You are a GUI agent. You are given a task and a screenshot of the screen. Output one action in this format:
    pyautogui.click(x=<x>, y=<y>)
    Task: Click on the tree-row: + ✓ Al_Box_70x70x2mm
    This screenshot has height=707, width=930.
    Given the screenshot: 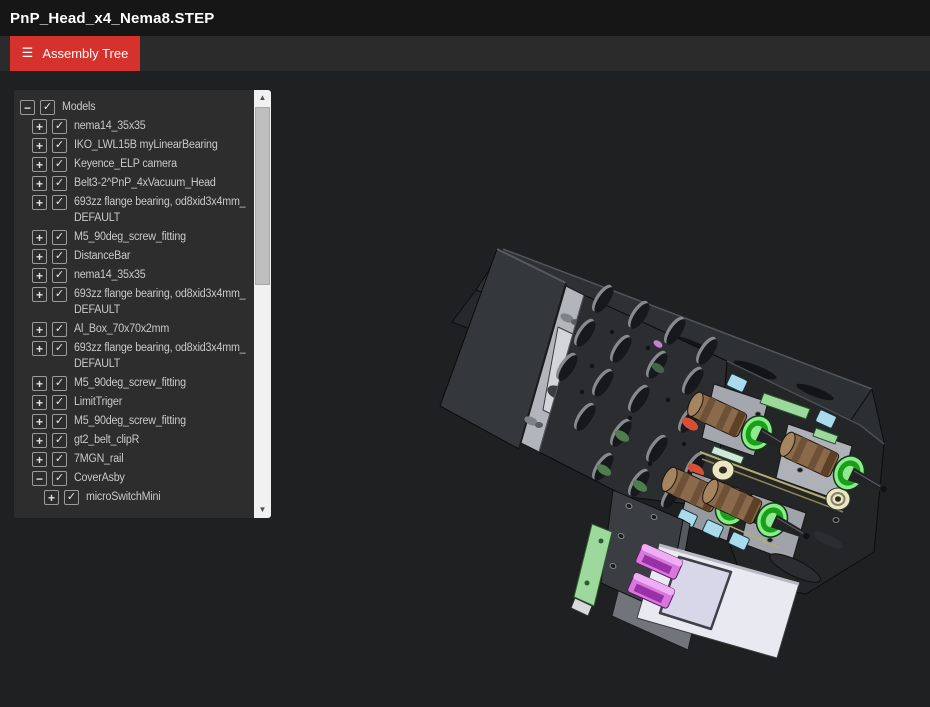 What is the action you would take?
    pyautogui.click(x=137, y=329)
    